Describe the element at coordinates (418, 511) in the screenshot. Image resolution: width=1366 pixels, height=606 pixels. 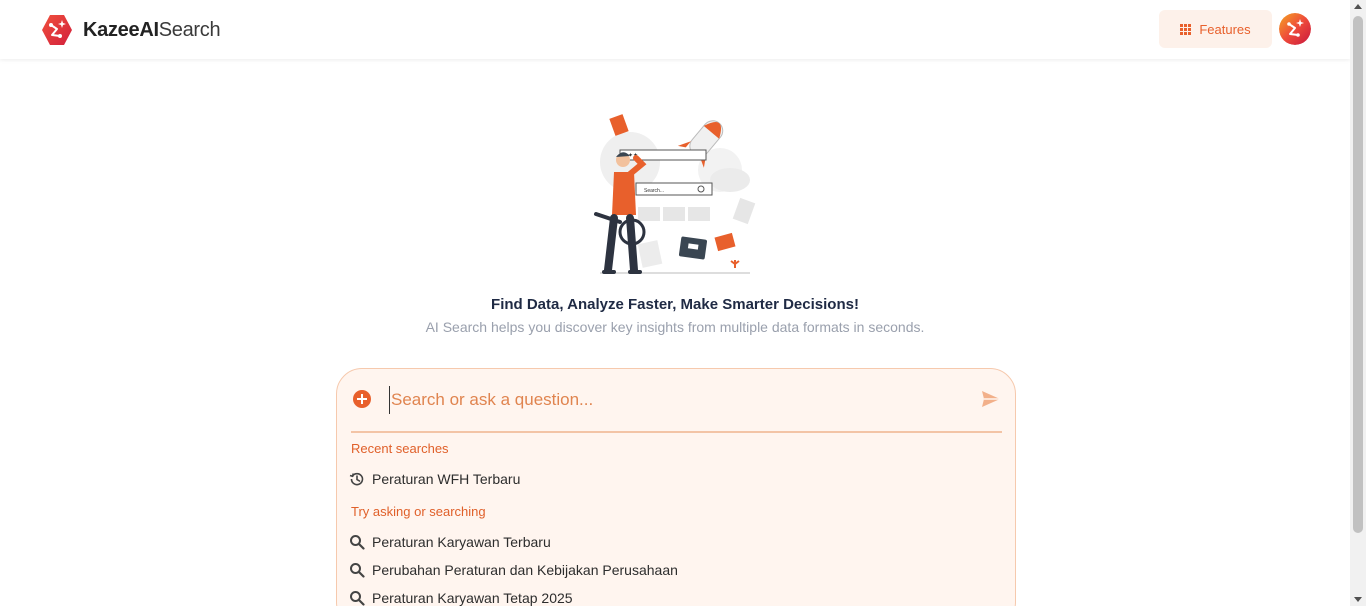
I see `try-asking-label: Try asking or searching` at that location.